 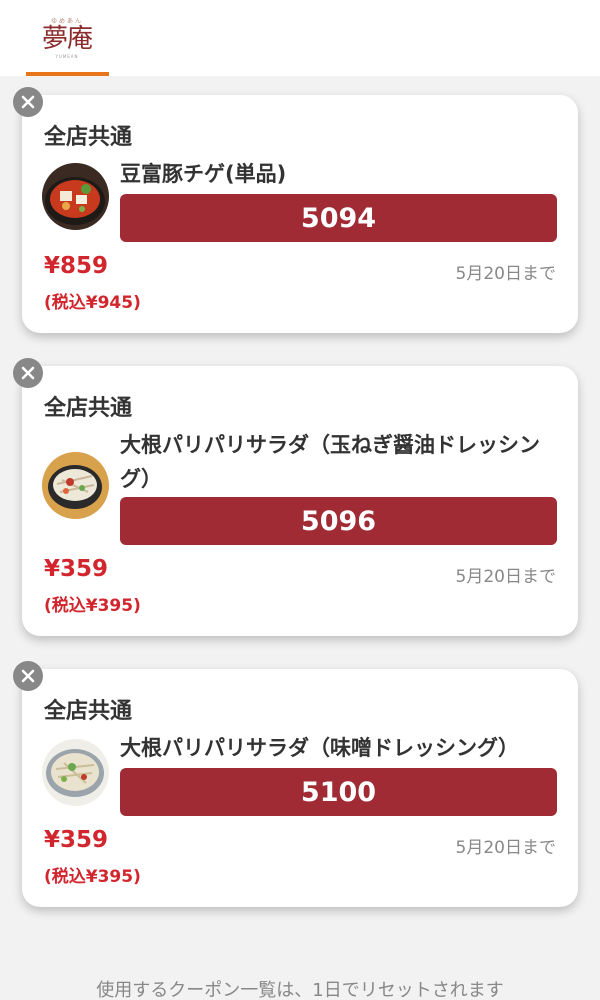 What do you see at coordinates (203, 174) in the screenshot?
I see `coupon-item-name: 豆富豚チゲ(単品)` at bounding box center [203, 174].